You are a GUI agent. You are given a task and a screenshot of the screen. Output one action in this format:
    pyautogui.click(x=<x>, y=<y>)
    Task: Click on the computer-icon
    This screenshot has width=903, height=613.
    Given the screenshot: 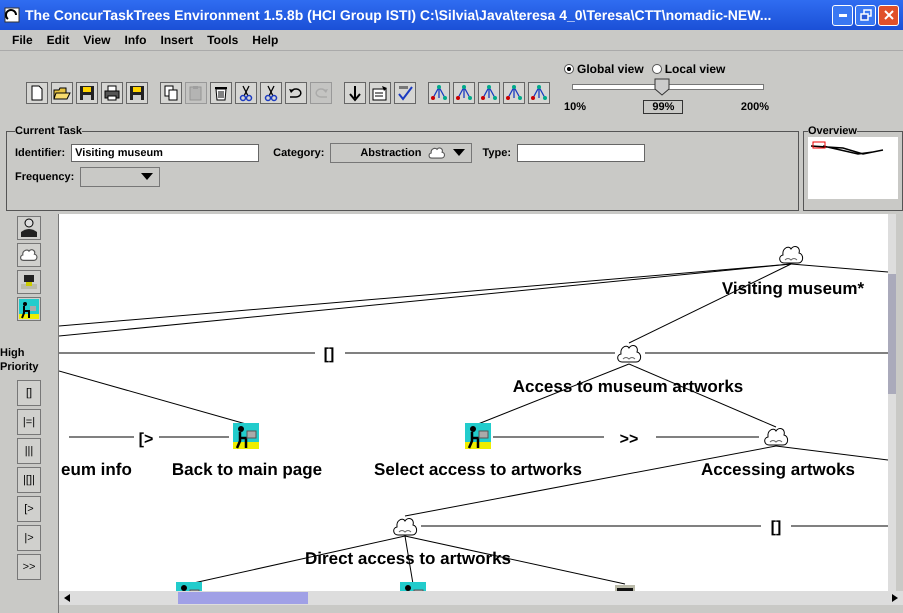 What is the action you would take?
    pyautogui.click(x=625, y=588)
    